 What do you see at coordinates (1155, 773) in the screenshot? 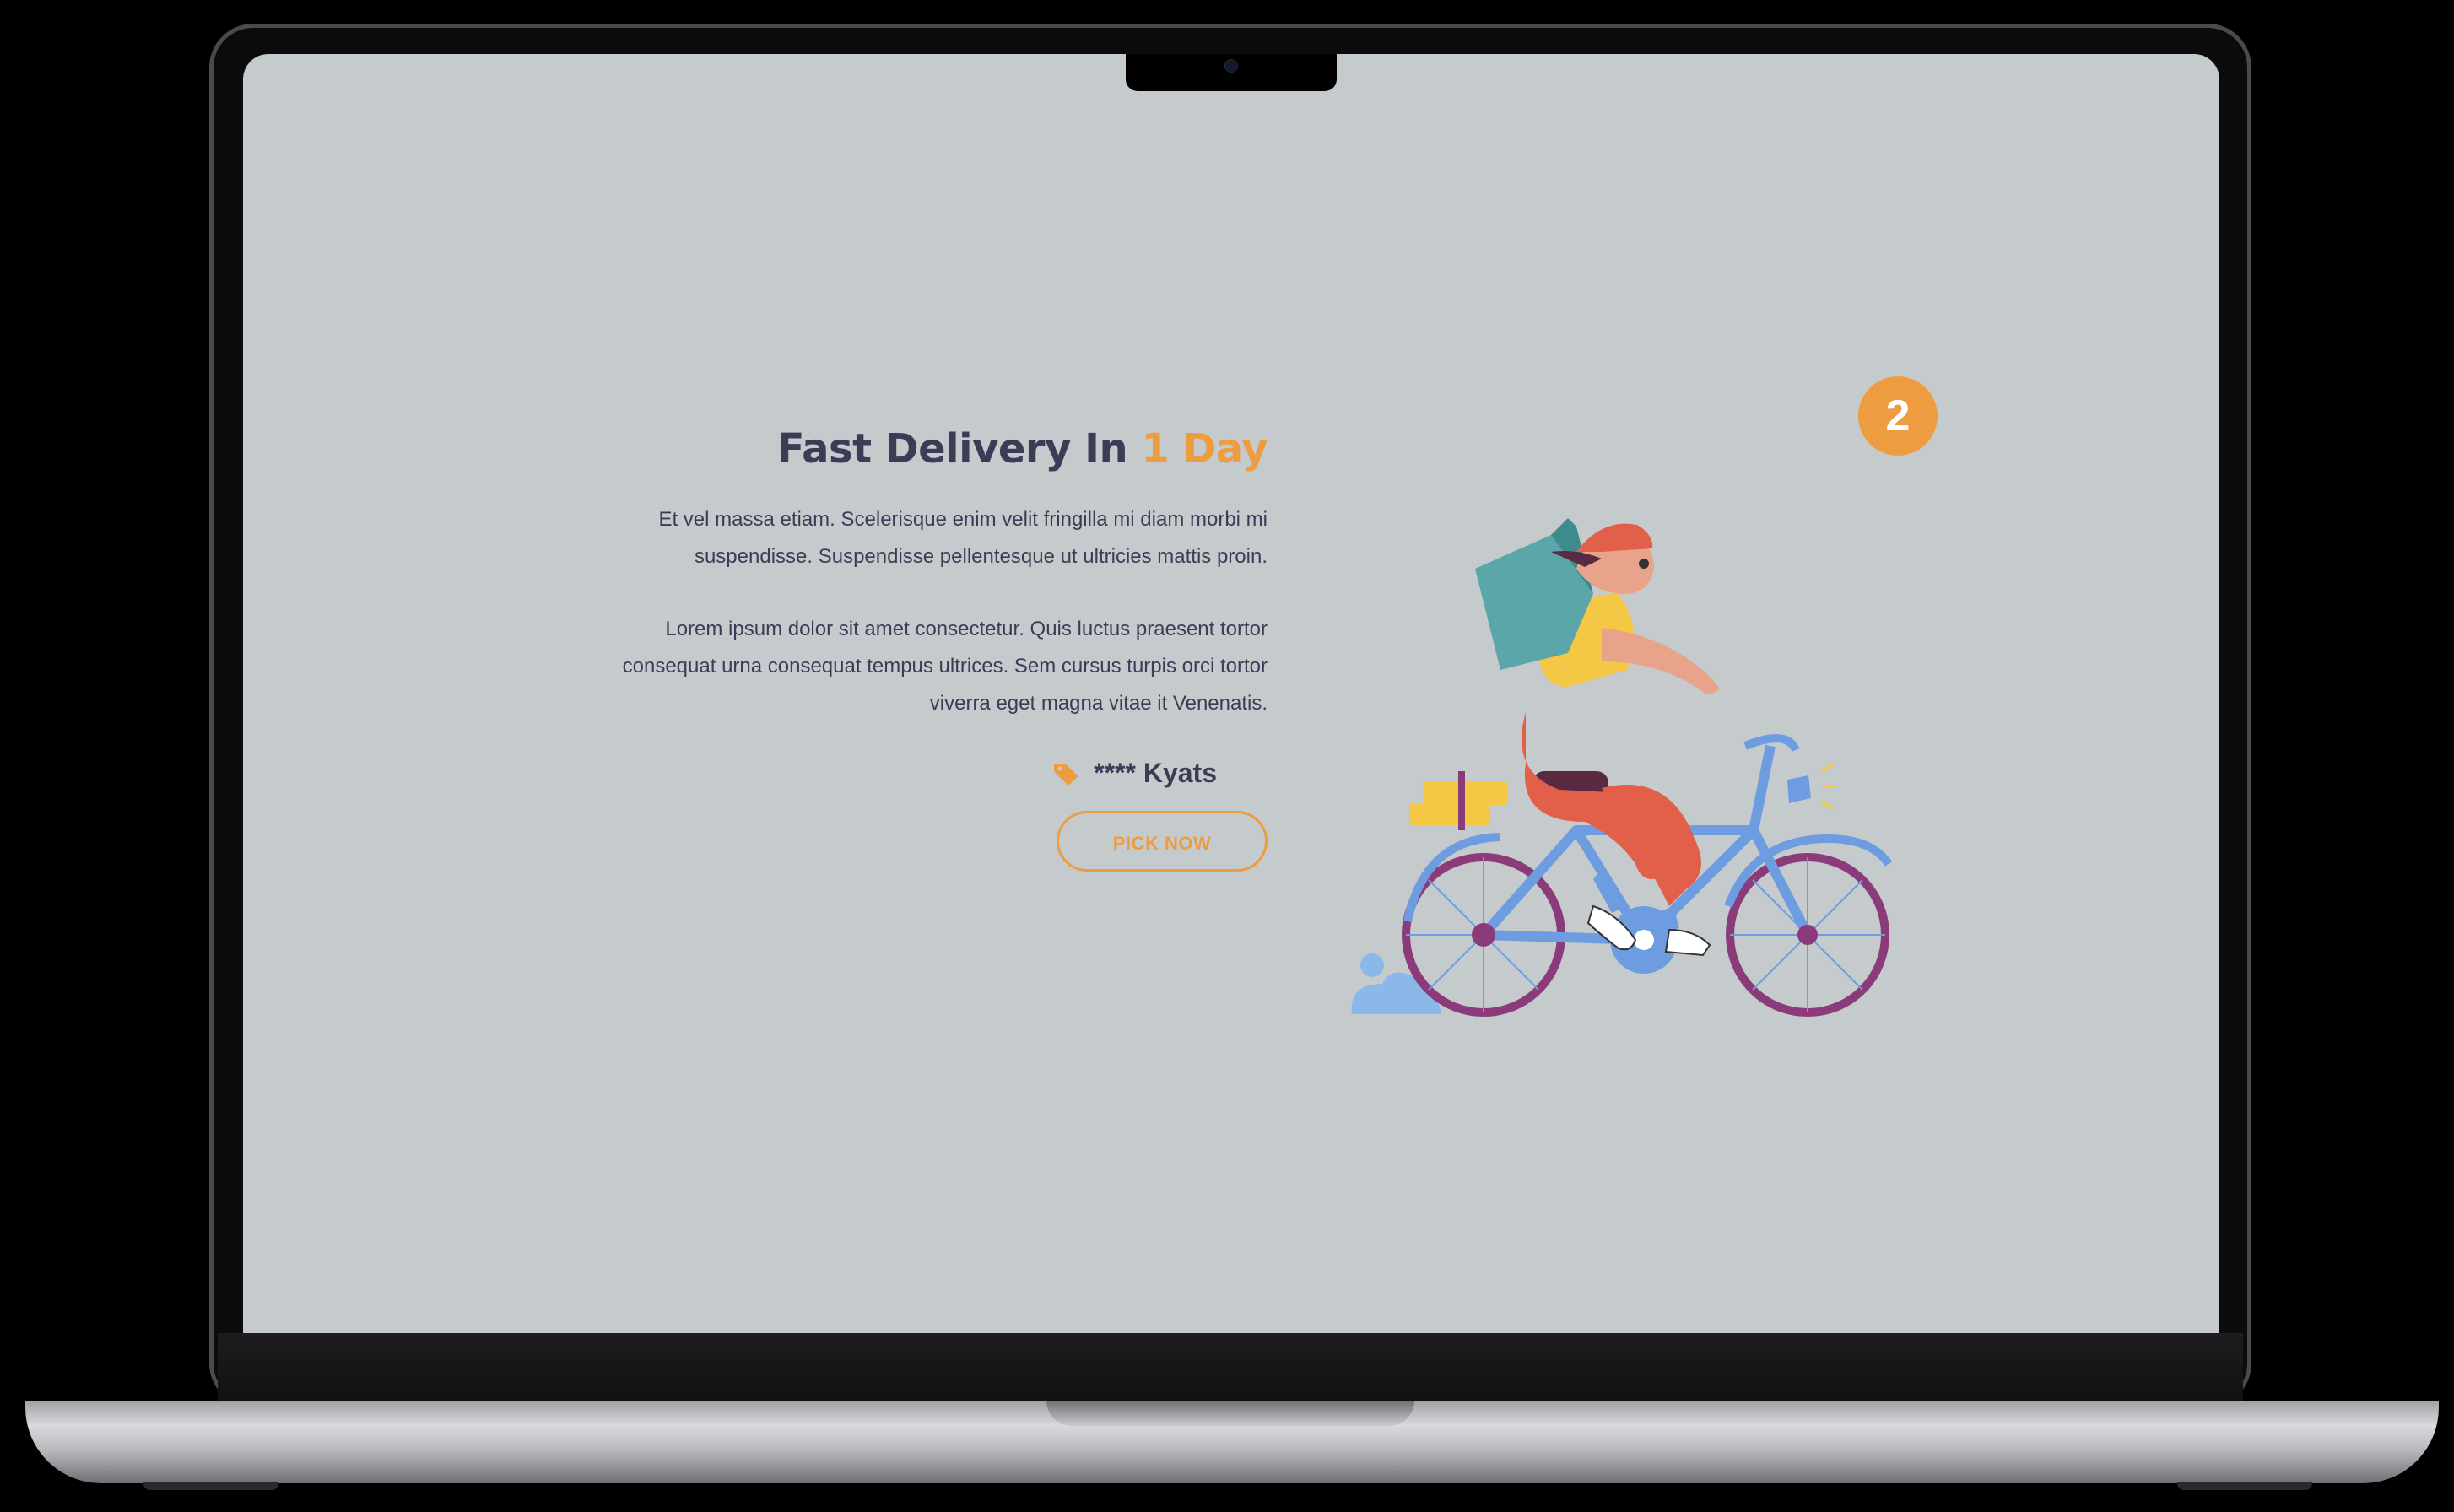
I see `price-text: **** Kyats` at bounding box center [1155, 773].